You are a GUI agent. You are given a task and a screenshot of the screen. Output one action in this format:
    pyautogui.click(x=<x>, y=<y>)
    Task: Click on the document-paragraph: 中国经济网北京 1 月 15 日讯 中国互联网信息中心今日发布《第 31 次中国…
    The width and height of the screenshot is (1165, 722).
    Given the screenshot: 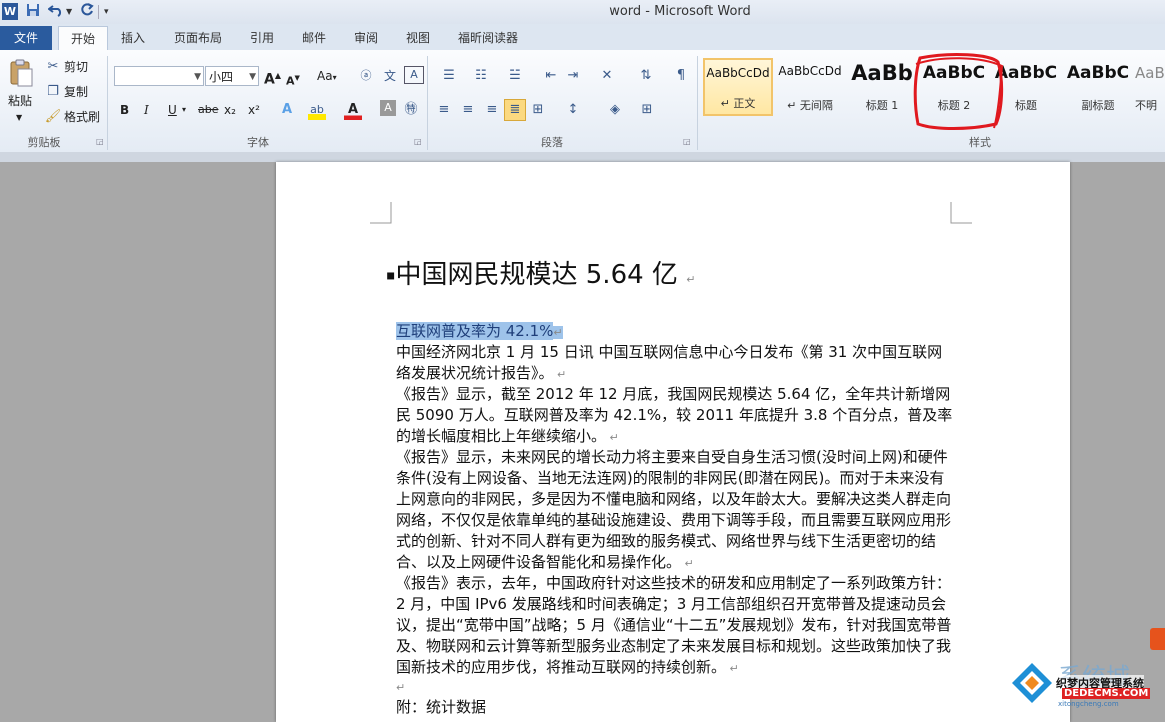 What is the action you would take?
    pyautogui.click(x=676, y=363)
    